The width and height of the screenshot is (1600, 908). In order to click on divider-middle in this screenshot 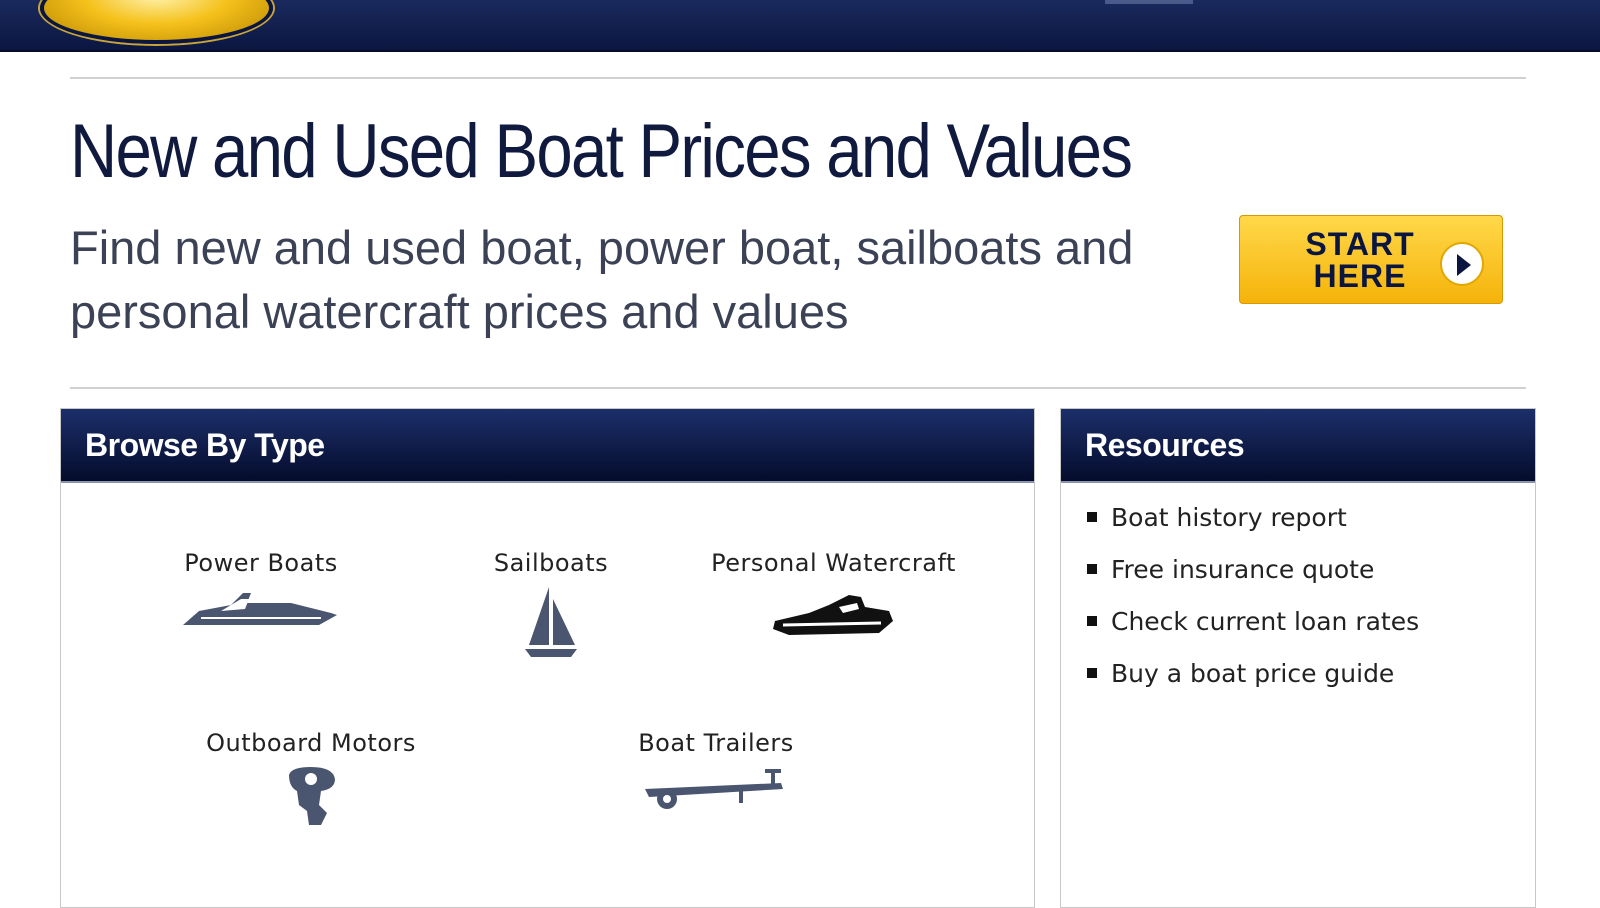, I will do `click(798, 388)`.